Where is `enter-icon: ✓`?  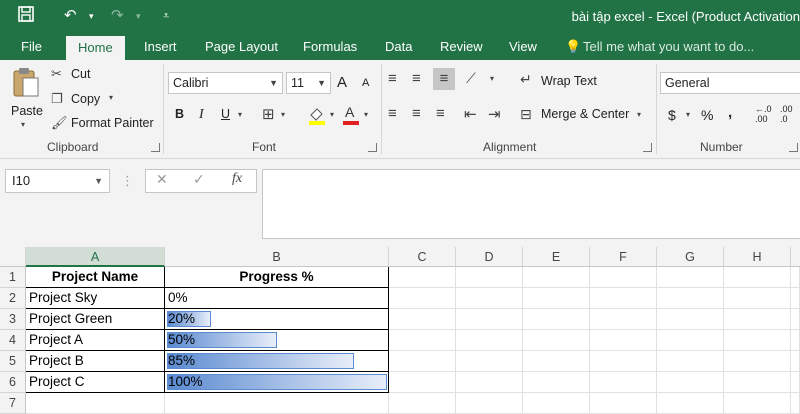
enter-icon: ✓ is located at coordinates (199, 179).